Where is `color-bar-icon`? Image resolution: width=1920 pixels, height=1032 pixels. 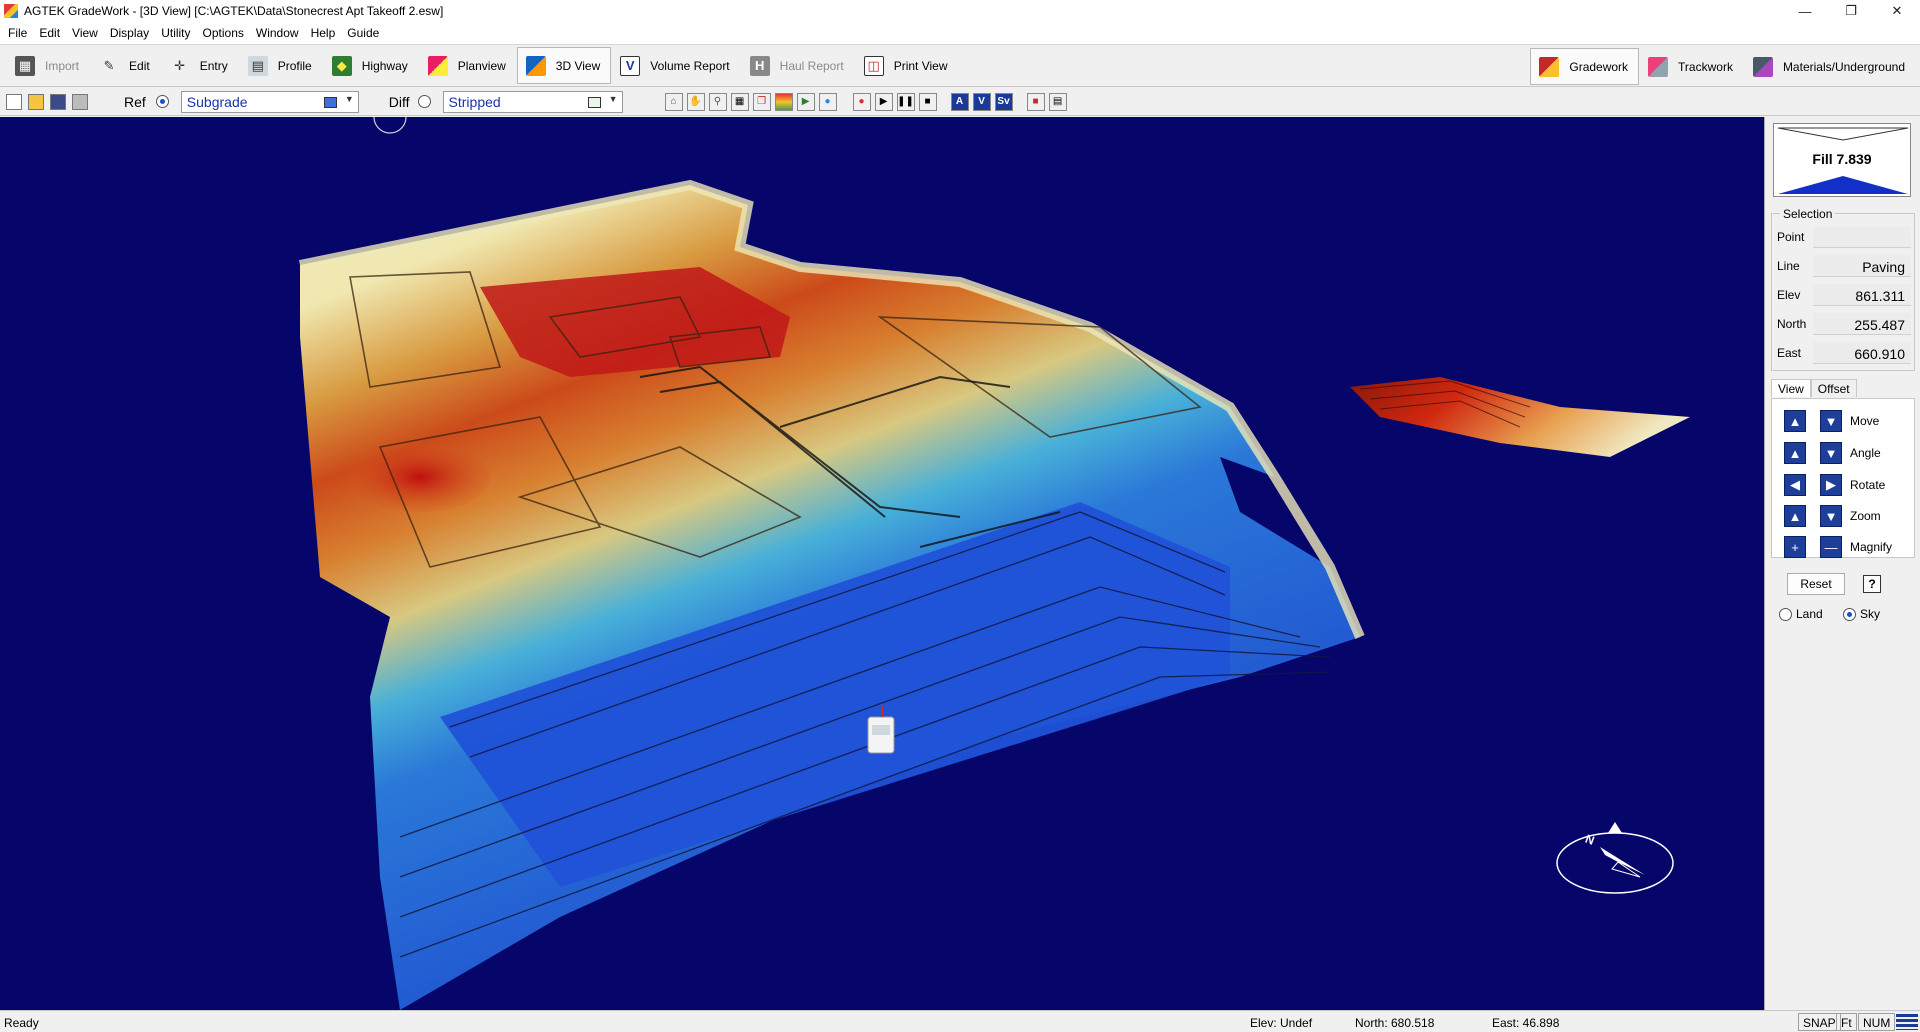 color-bar-icon is located at coordinates (783, 101).